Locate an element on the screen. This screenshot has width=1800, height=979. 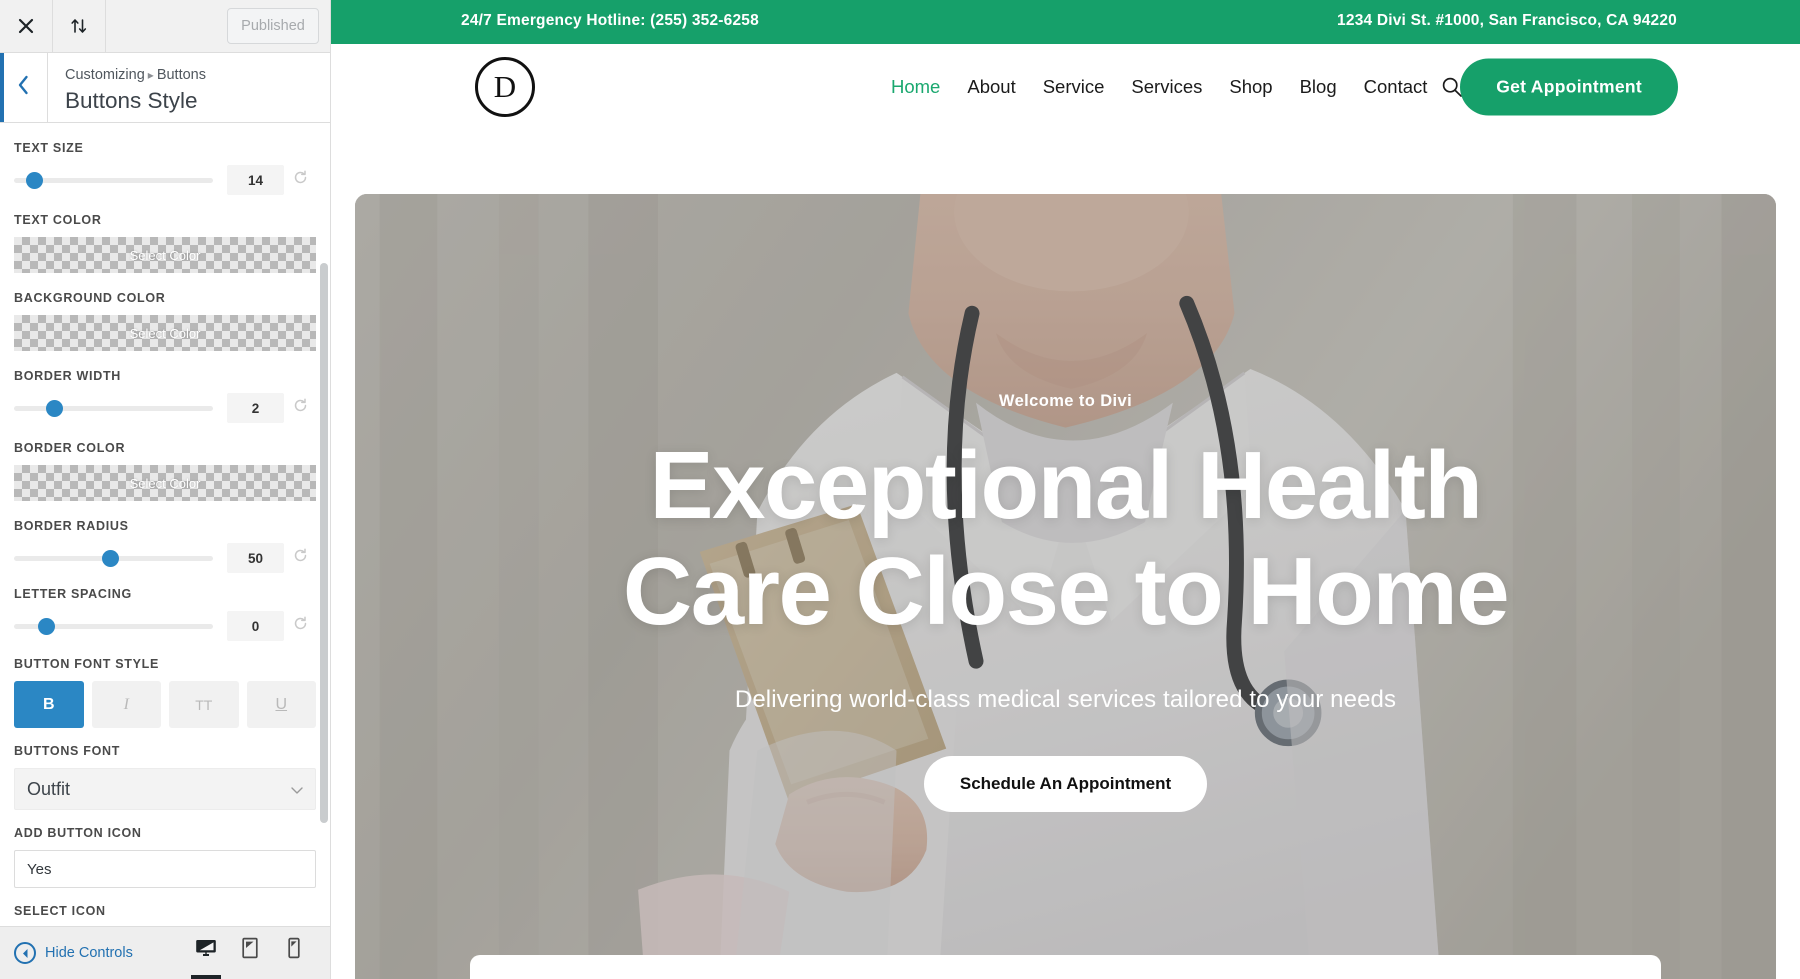
text-color-picker: Select Color is located at coordinates (165, 255).